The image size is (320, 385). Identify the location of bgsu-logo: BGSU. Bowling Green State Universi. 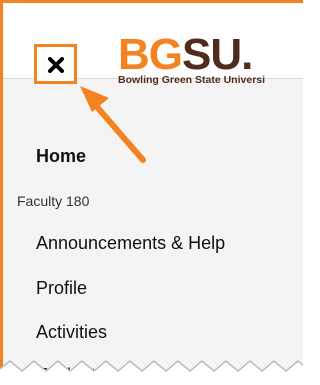
(192, 58).